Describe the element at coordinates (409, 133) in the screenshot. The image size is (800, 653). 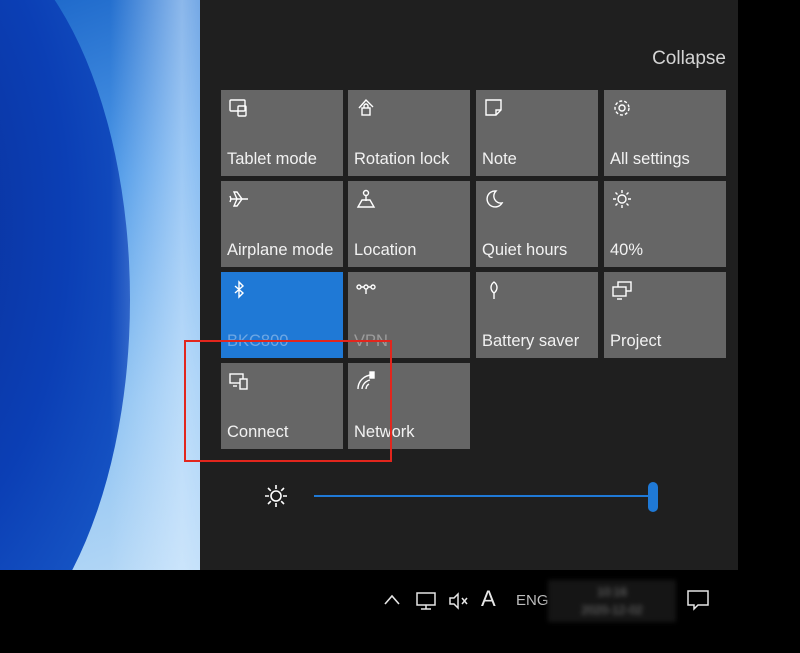
I see `tile-rotation-lock: Rotation lock` at that location.